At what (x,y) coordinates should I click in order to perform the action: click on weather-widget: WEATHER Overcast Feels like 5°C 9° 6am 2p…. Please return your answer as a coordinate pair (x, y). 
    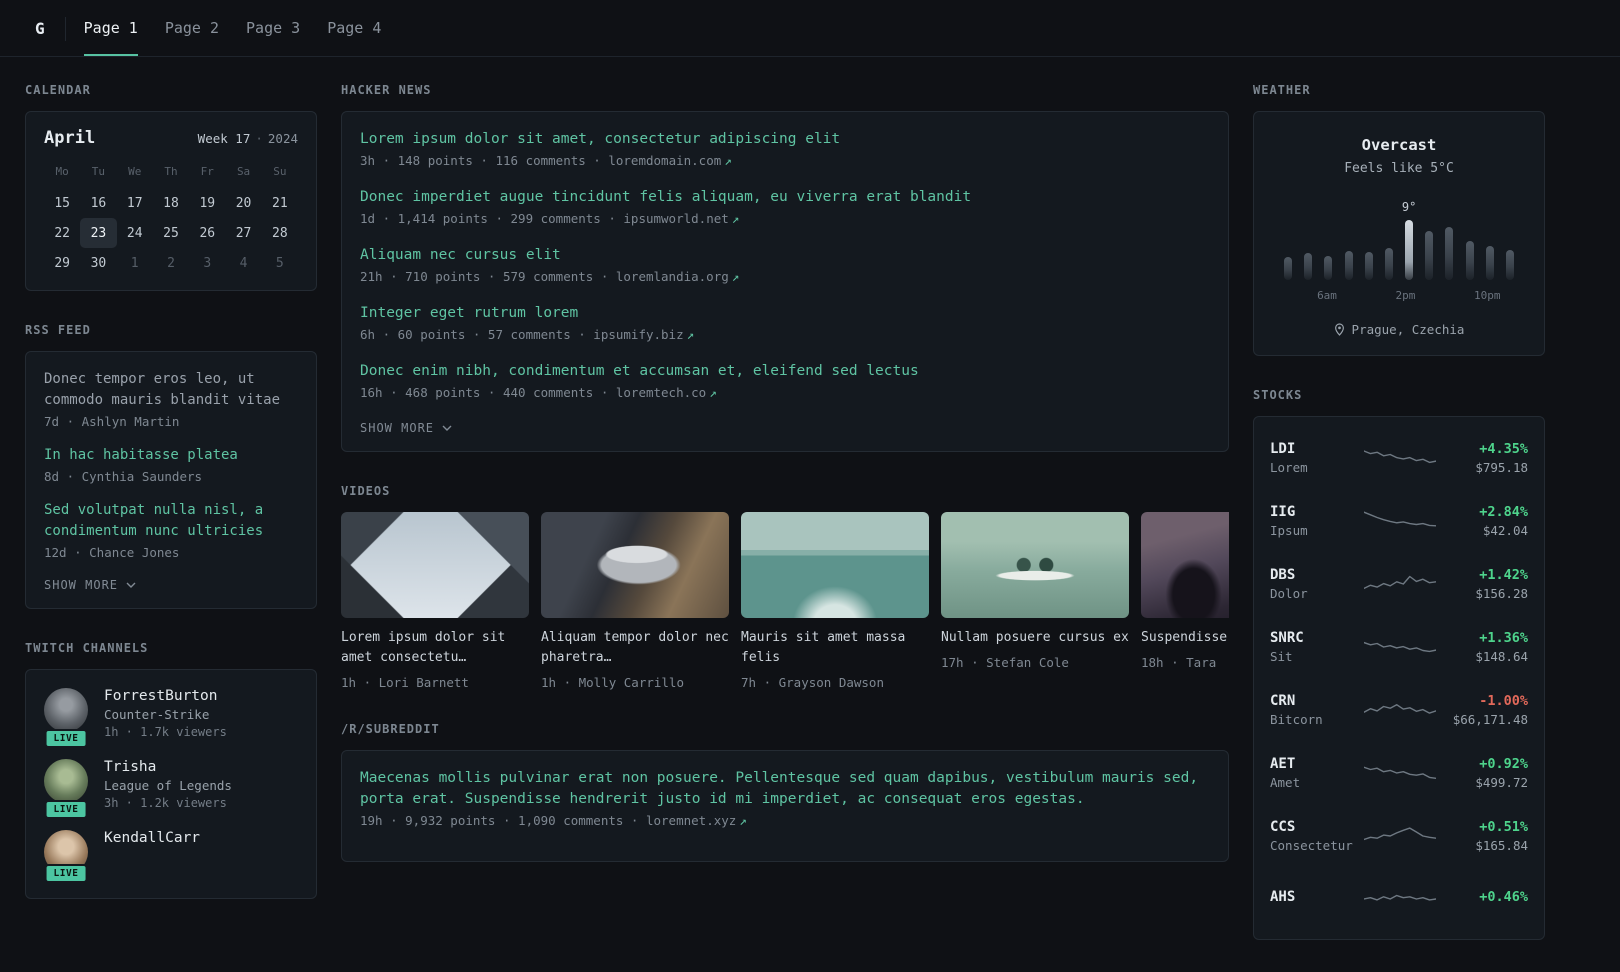
    Looking at the image, I should click on (1399, 219).